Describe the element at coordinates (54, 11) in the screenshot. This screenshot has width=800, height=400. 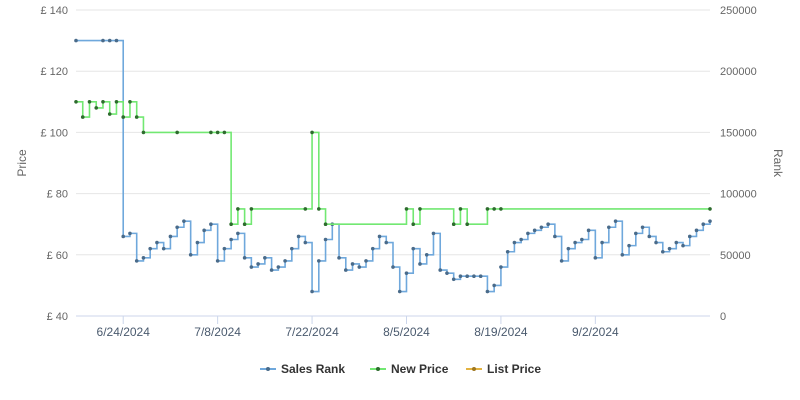
I see `y-left-tick-label: £ 140` at that location.